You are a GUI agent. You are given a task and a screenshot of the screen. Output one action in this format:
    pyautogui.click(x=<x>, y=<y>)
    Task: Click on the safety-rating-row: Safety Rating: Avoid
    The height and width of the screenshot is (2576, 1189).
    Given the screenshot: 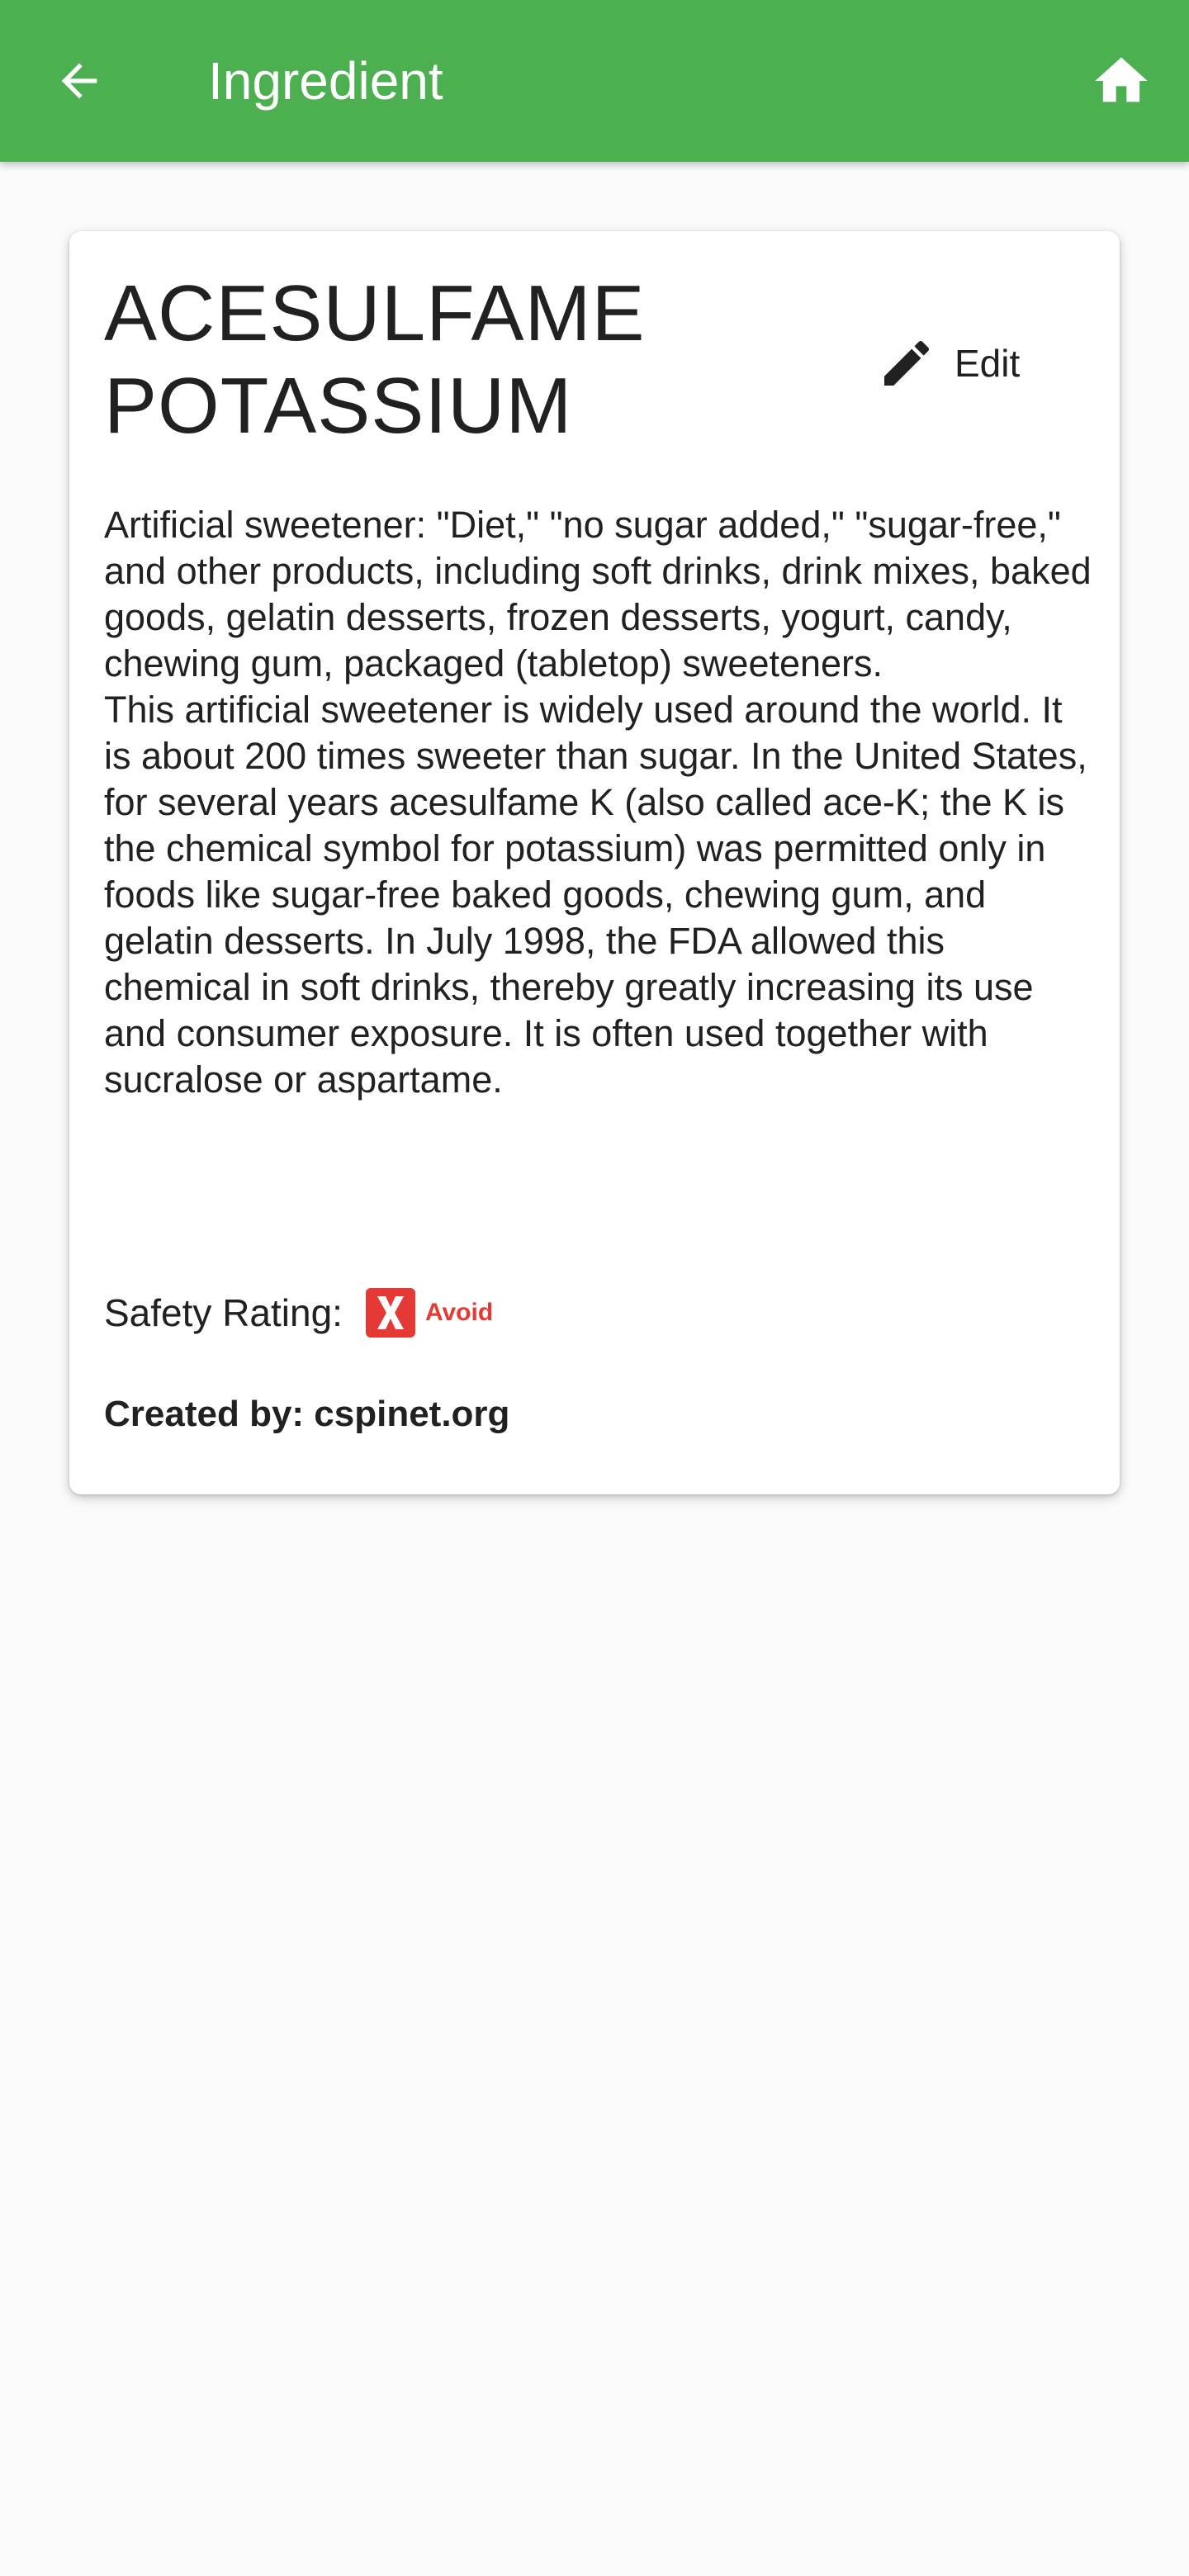 What is the action you would take?
    pyautogui.click(x=298, y=1313)
    